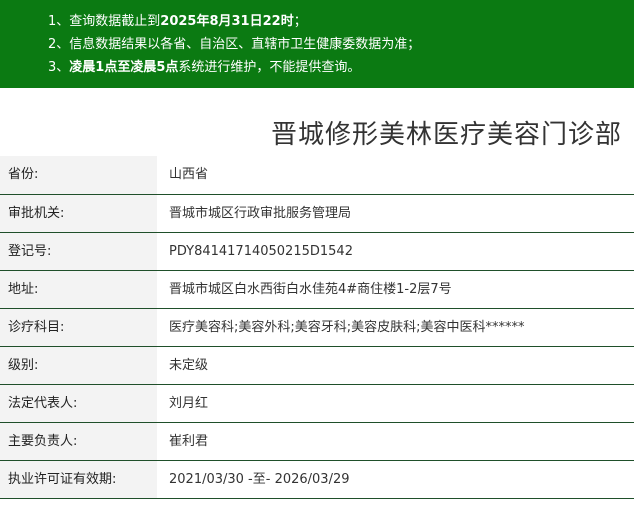  I want to click on row-value: 未定级, so click(189, 365).